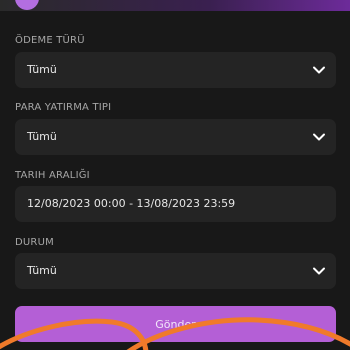 The height and width of the screenshot is (350, 350). Describe the element at coordinates (50, 40) in the screenshot. I see `payment-type-label: ÖDEME TÜRÜ` at that location.